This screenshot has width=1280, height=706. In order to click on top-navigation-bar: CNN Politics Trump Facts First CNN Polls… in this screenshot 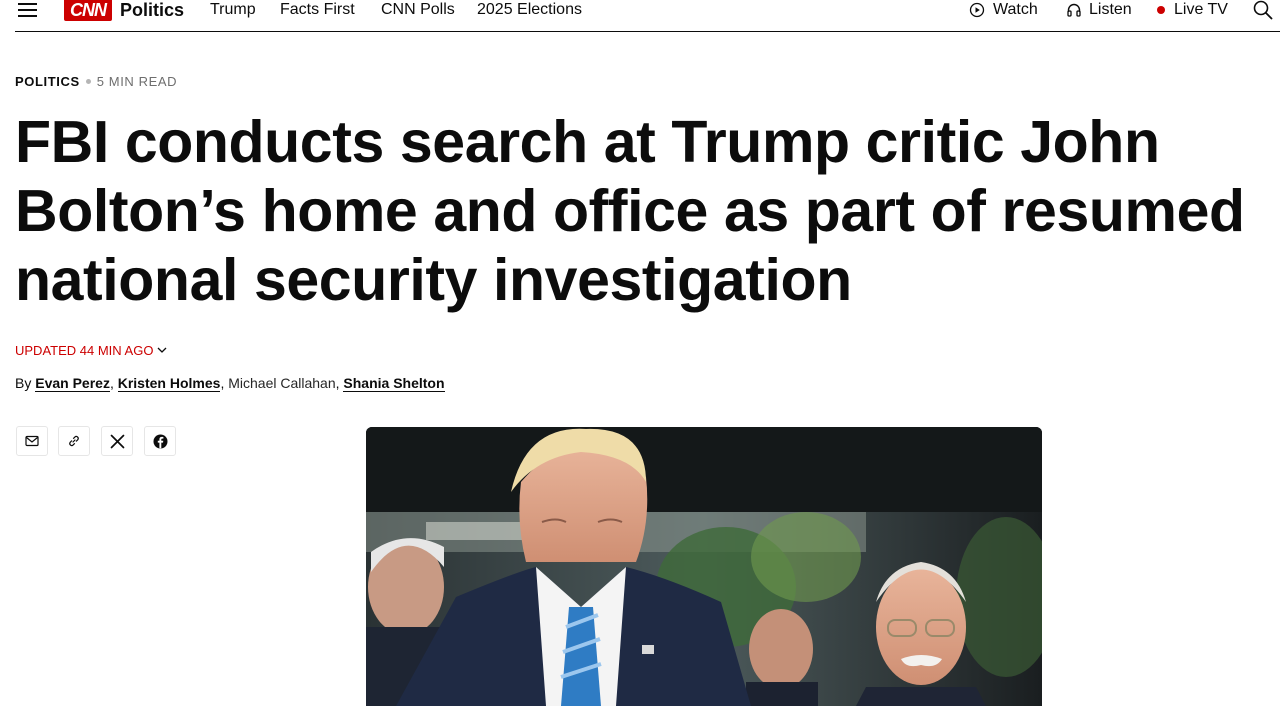, I will do `click(640, 16)`.